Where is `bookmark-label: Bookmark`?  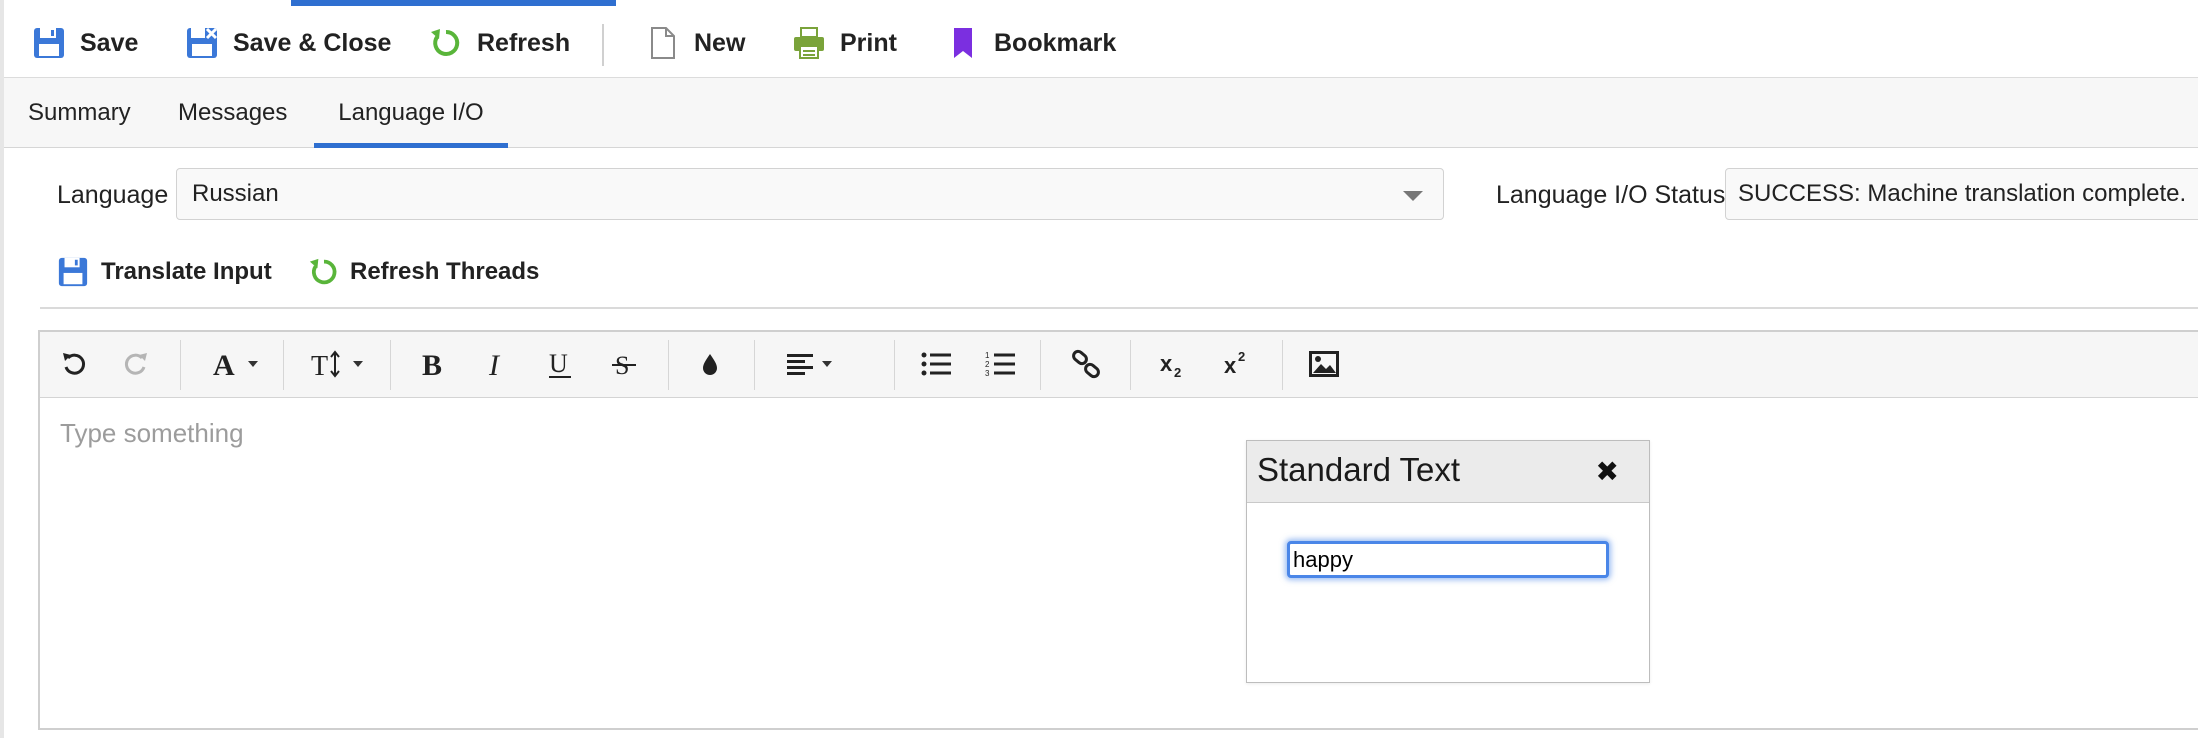
bookmark-label: Bookmark is located at coordinates (1055, 42).